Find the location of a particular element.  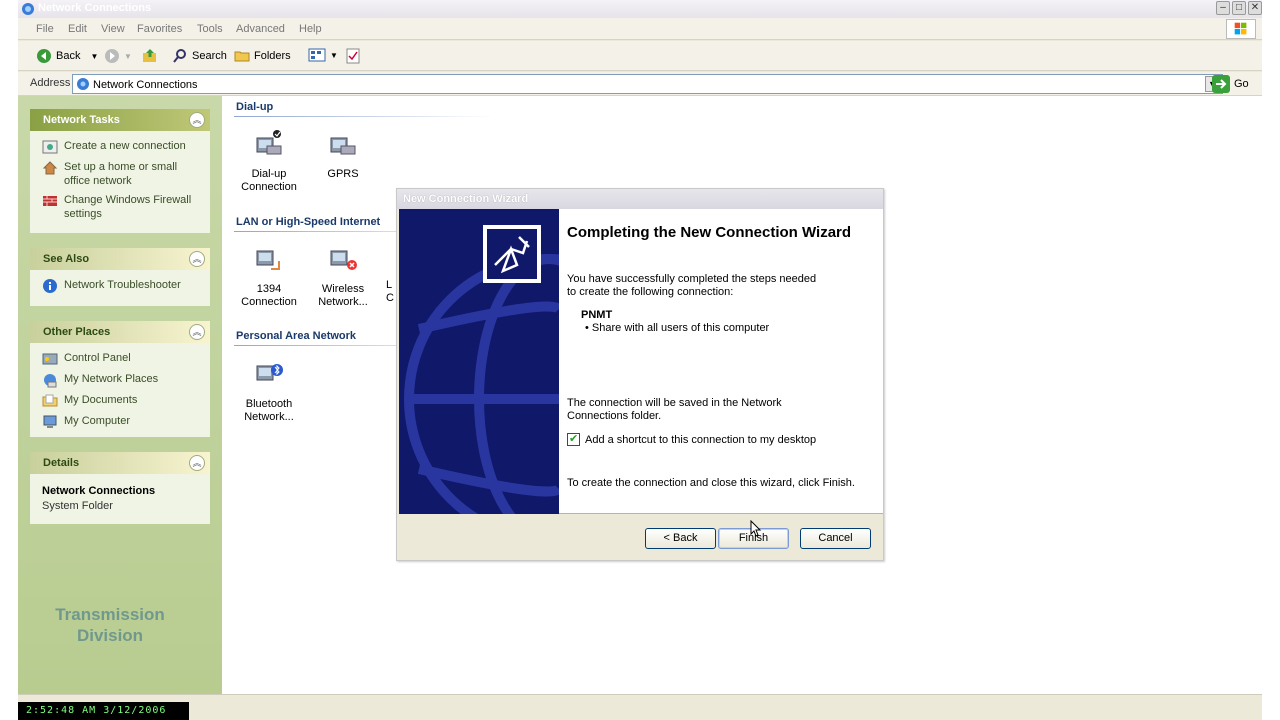

group-divider is located at coordinates (364, 116).